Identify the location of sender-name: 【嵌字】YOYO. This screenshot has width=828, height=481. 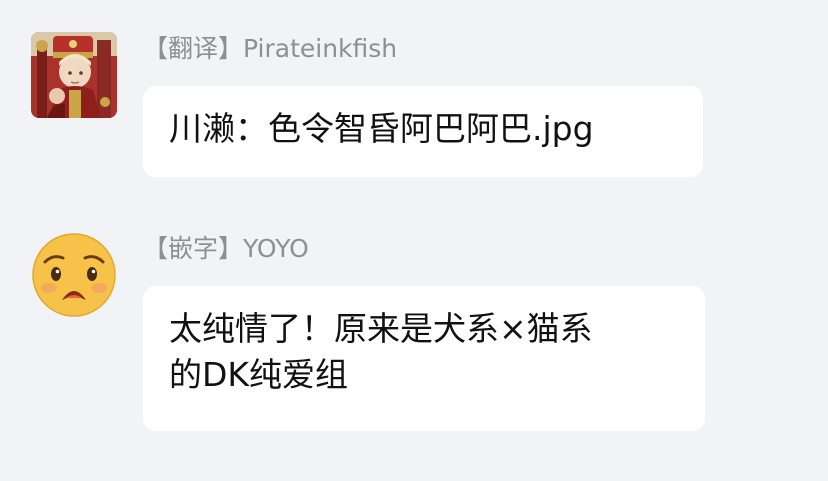
(226, 249).